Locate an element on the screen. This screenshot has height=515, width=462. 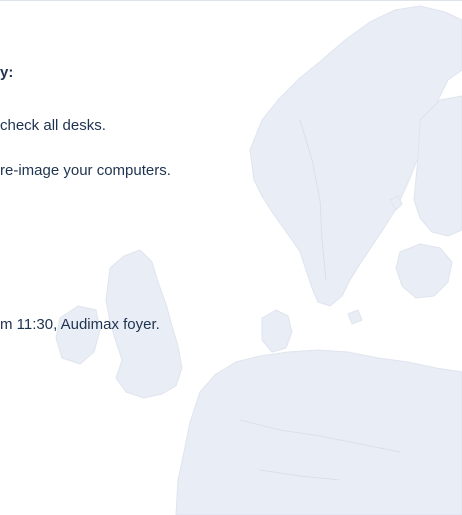
message-heading: y: is located at coordinates (7, 72).